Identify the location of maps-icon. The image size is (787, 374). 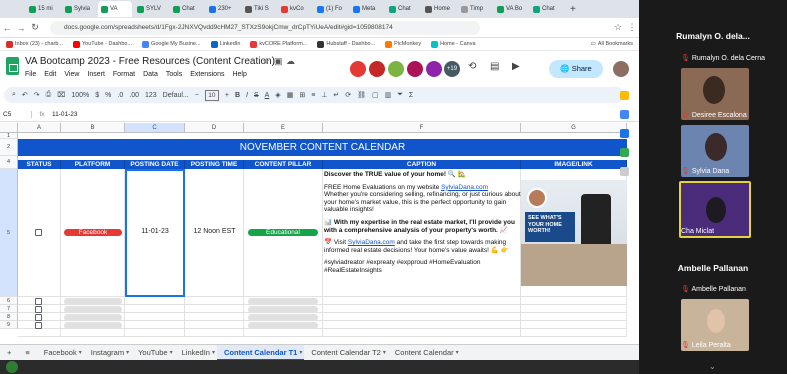
(624, 152).